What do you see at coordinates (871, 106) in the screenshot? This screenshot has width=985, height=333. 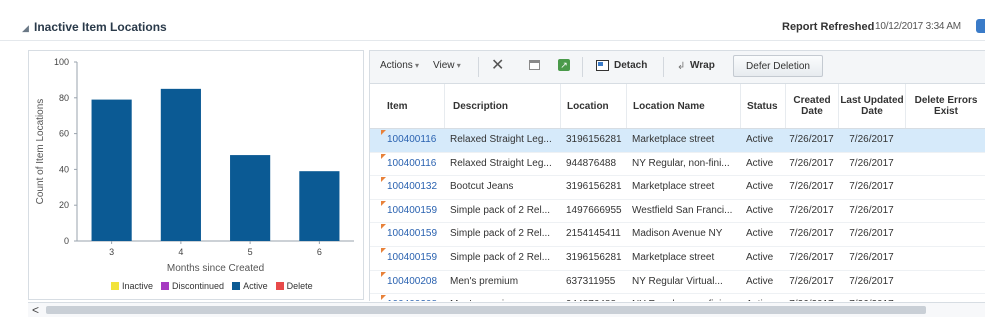 I see `column-header-last-updated-date: Last Updated Date` at bounding box center [871, 106].